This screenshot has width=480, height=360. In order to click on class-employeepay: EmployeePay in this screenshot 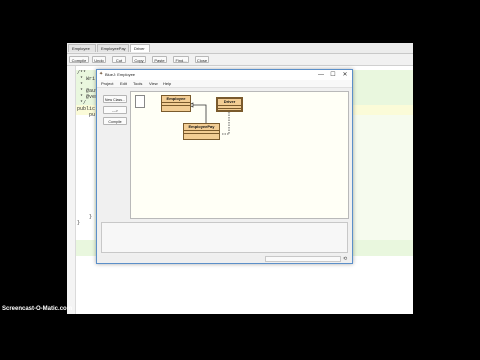, I will do `click(201, 131)`.